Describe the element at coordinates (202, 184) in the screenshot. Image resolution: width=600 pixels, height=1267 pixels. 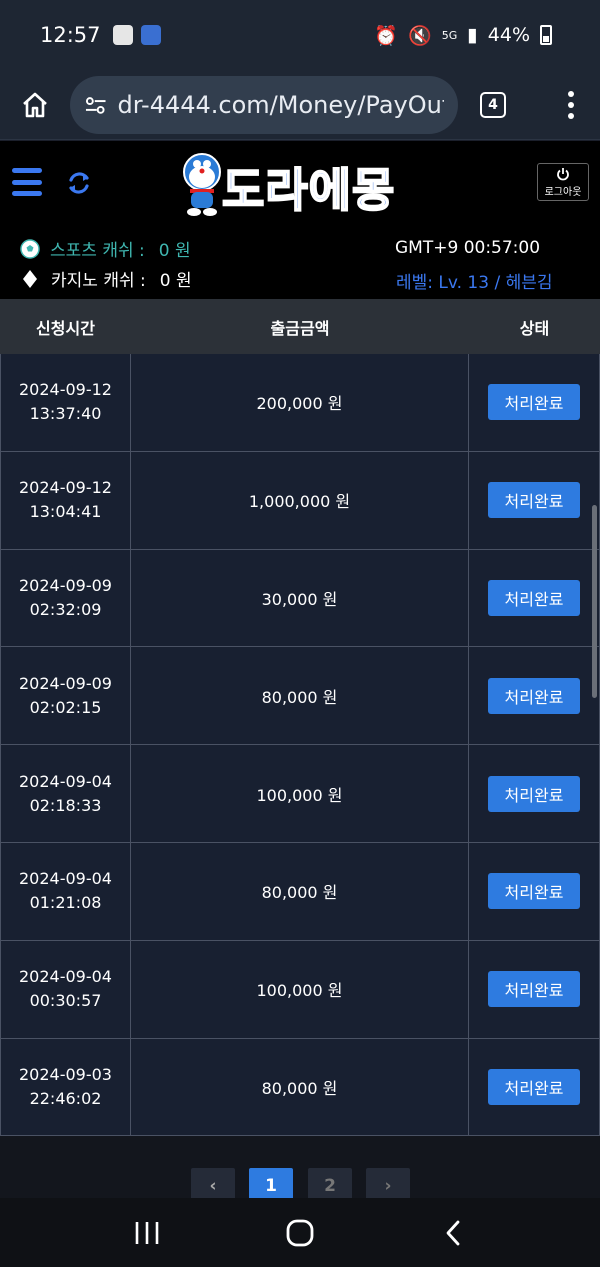
I see `mascot-icon` at that location.